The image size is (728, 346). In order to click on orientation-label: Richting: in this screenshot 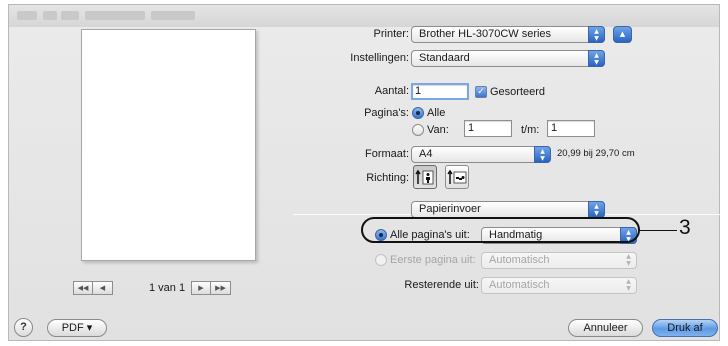, I will do `click(387, 178)`.